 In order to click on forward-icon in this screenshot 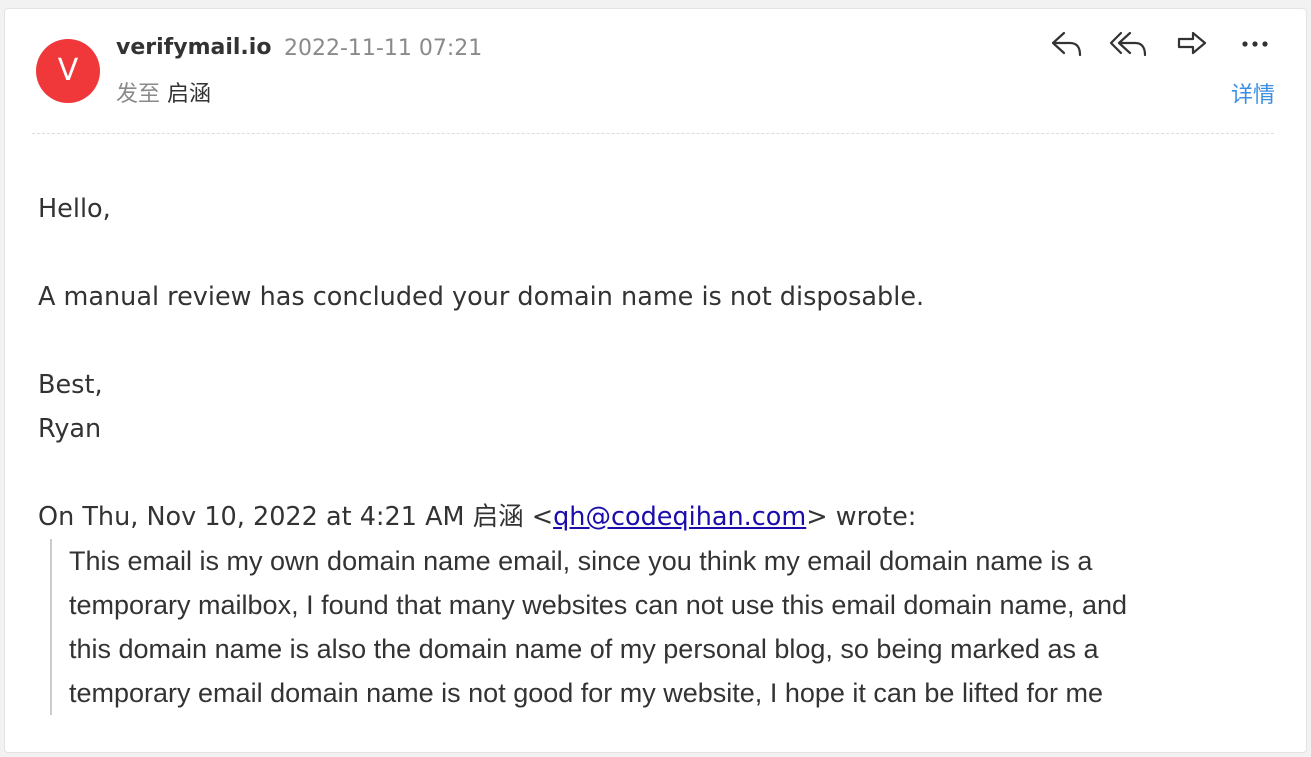, I will do `click(1192, 43)`.